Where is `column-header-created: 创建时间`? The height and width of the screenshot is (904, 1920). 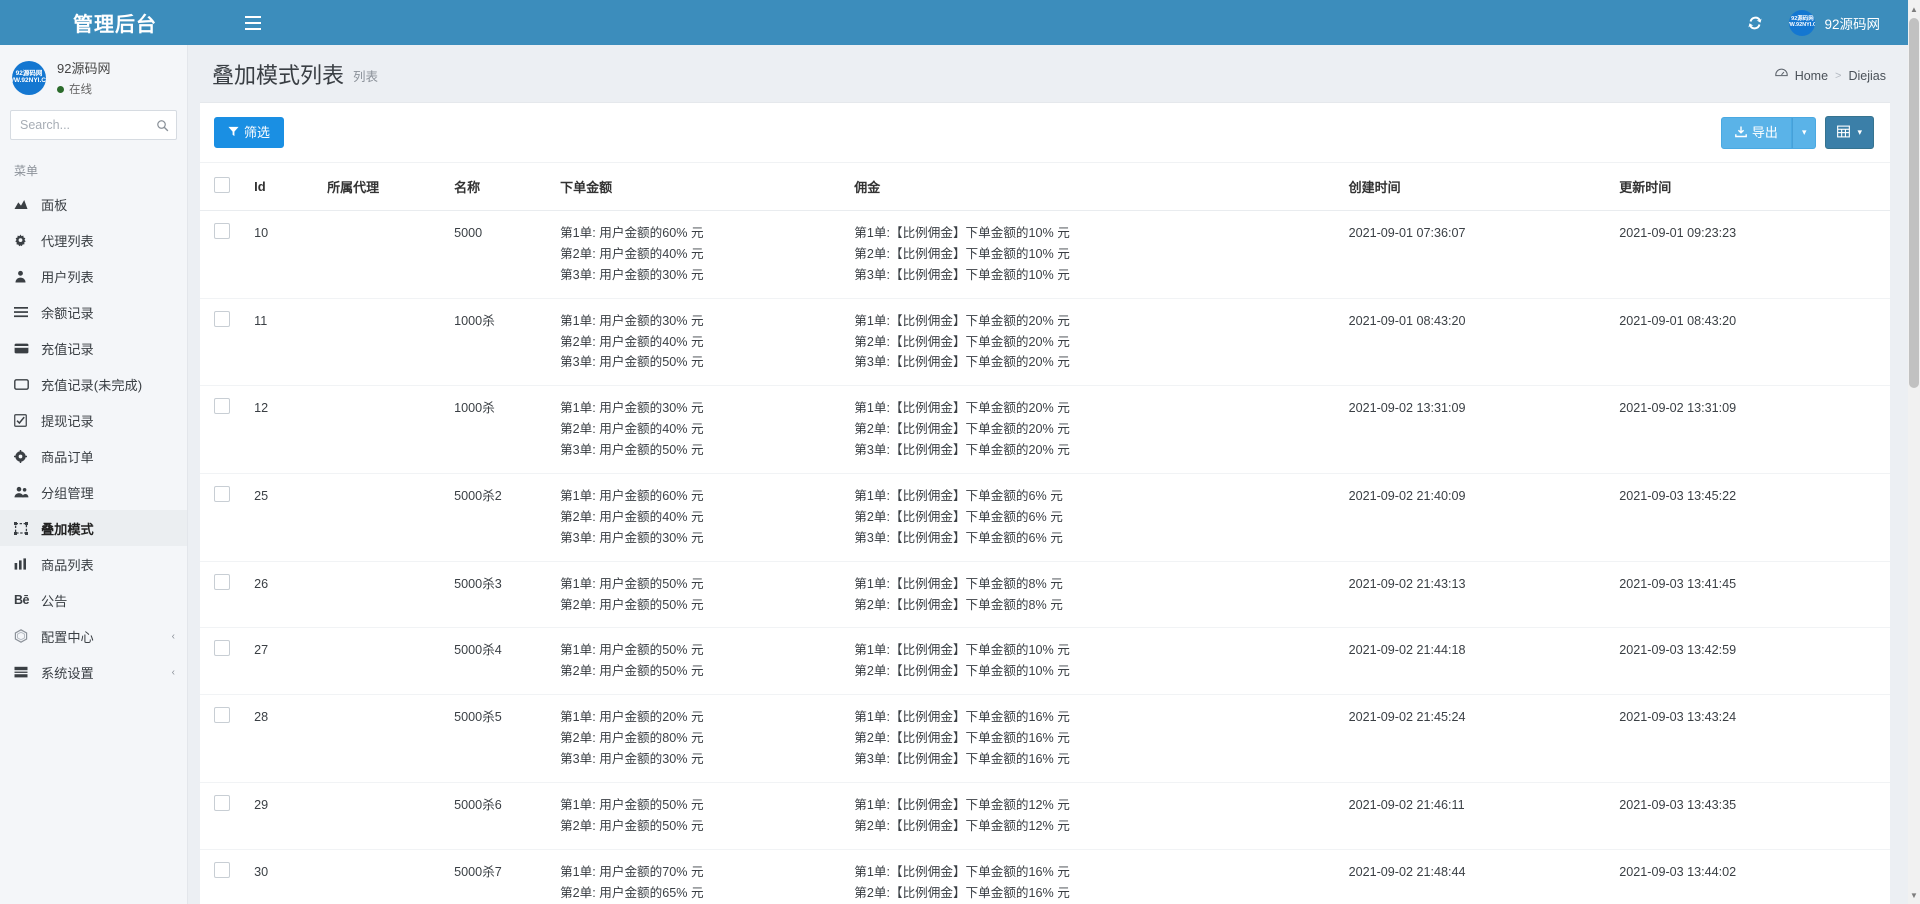 column-header-created: 创建时间 is located at coordinates (1484, 187).